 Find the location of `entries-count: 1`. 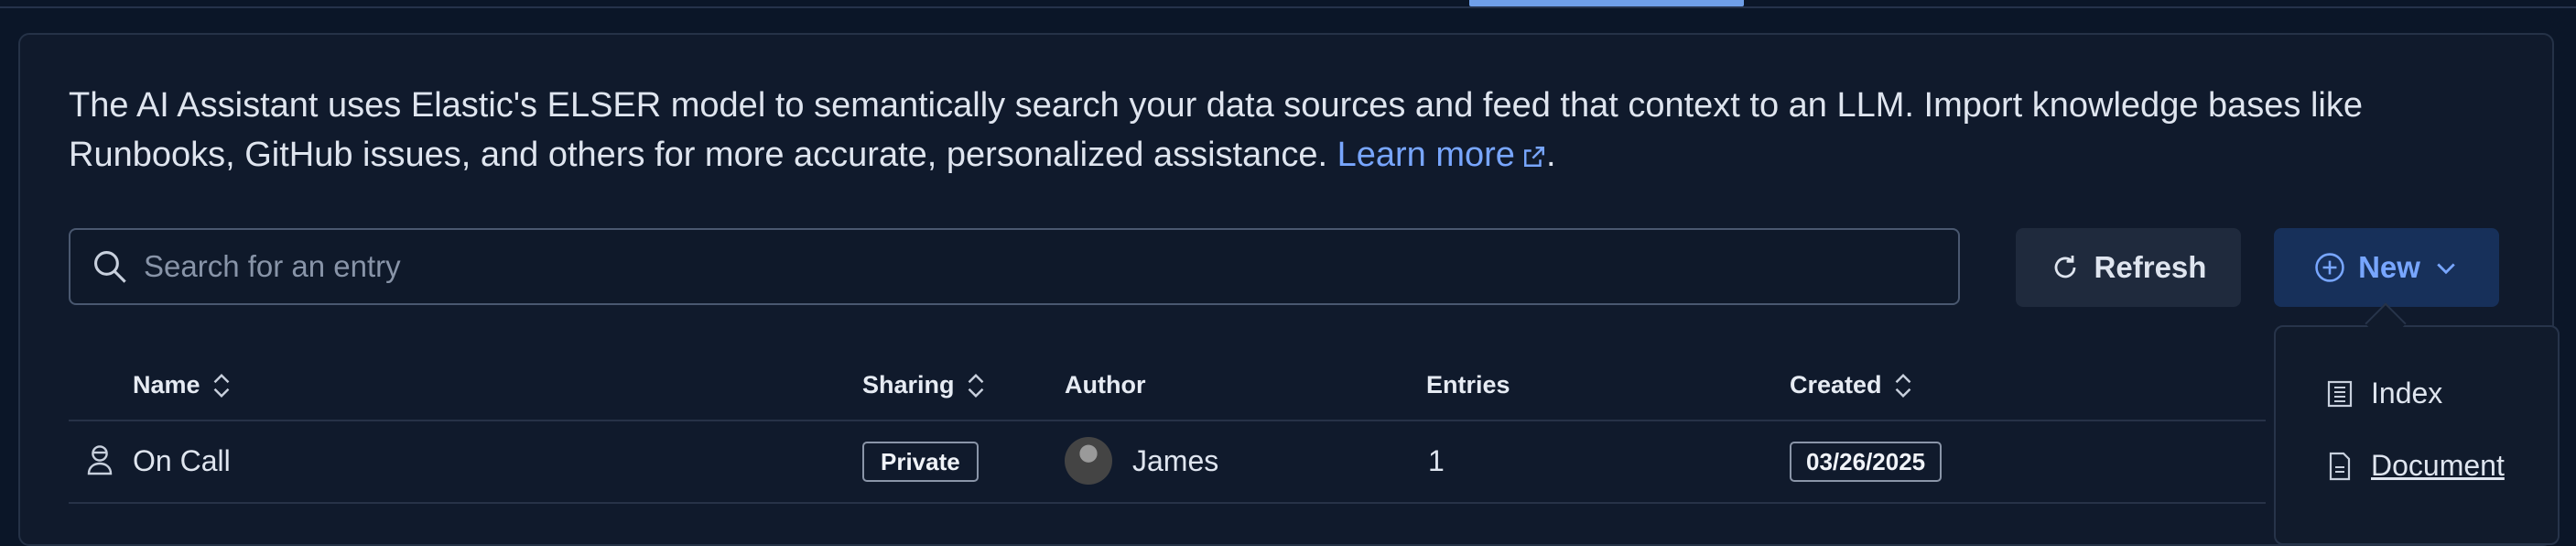

entries-count: 1 is located at coordinates (1437, 460).